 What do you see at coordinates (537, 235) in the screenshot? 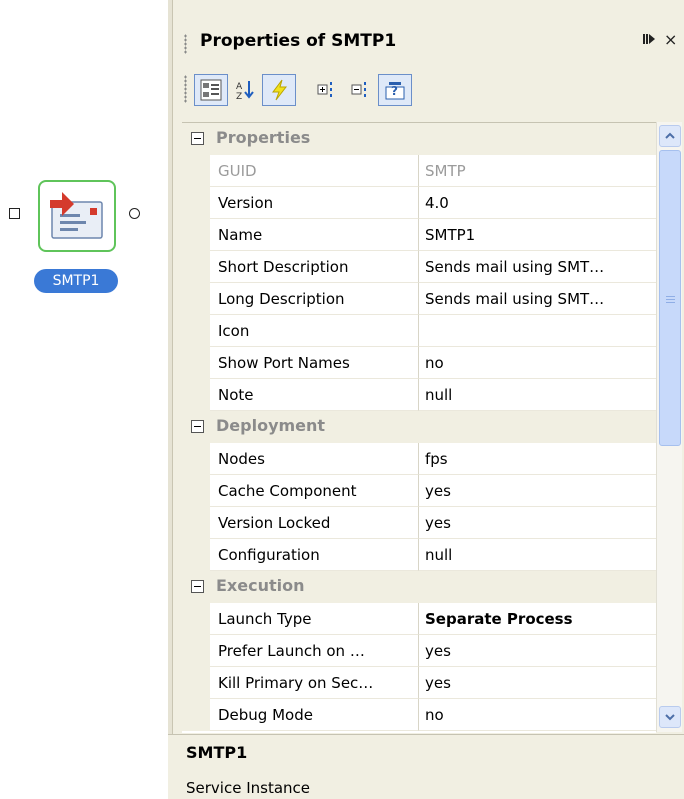
I see `property-value: SMTP1` at bounding box center [537, 235].